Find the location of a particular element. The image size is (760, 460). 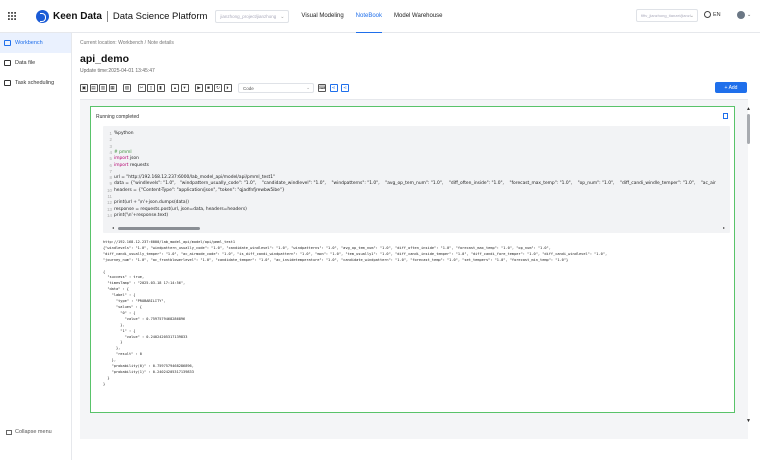

move-up-icon: ▴ is located at coordinates (175, 88).